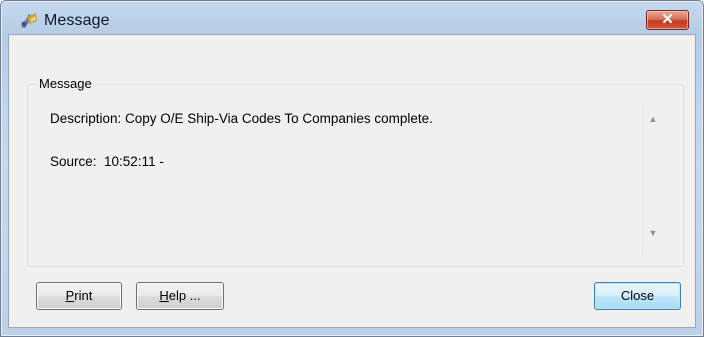  Describe the element at coordinates (653, 233) in the screenshot. I see `scroll-down-icon: ▼` at that location.